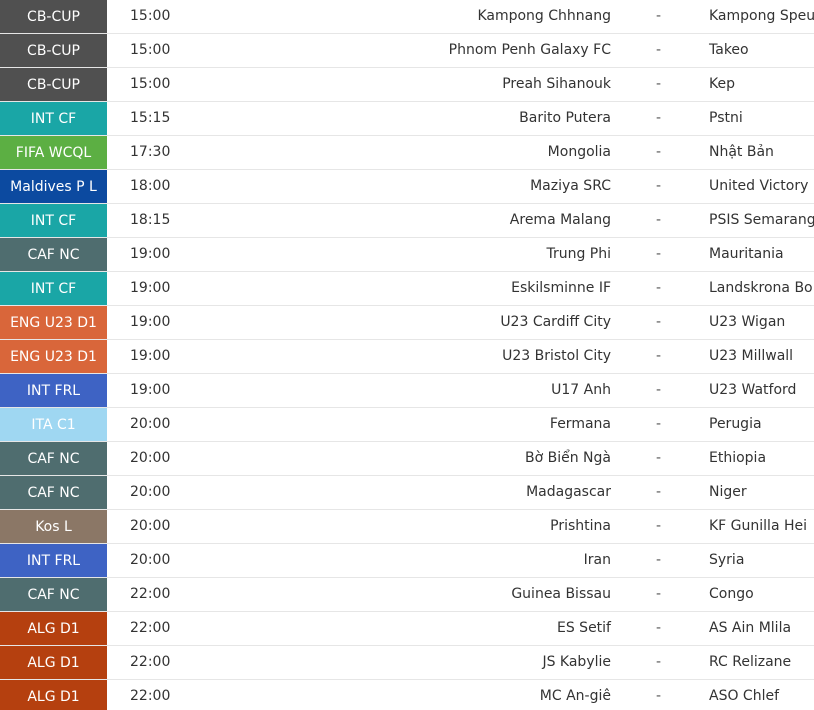 The image size is (814, 710). I want to click on home-team: MC An-giê, so click(575, 695).